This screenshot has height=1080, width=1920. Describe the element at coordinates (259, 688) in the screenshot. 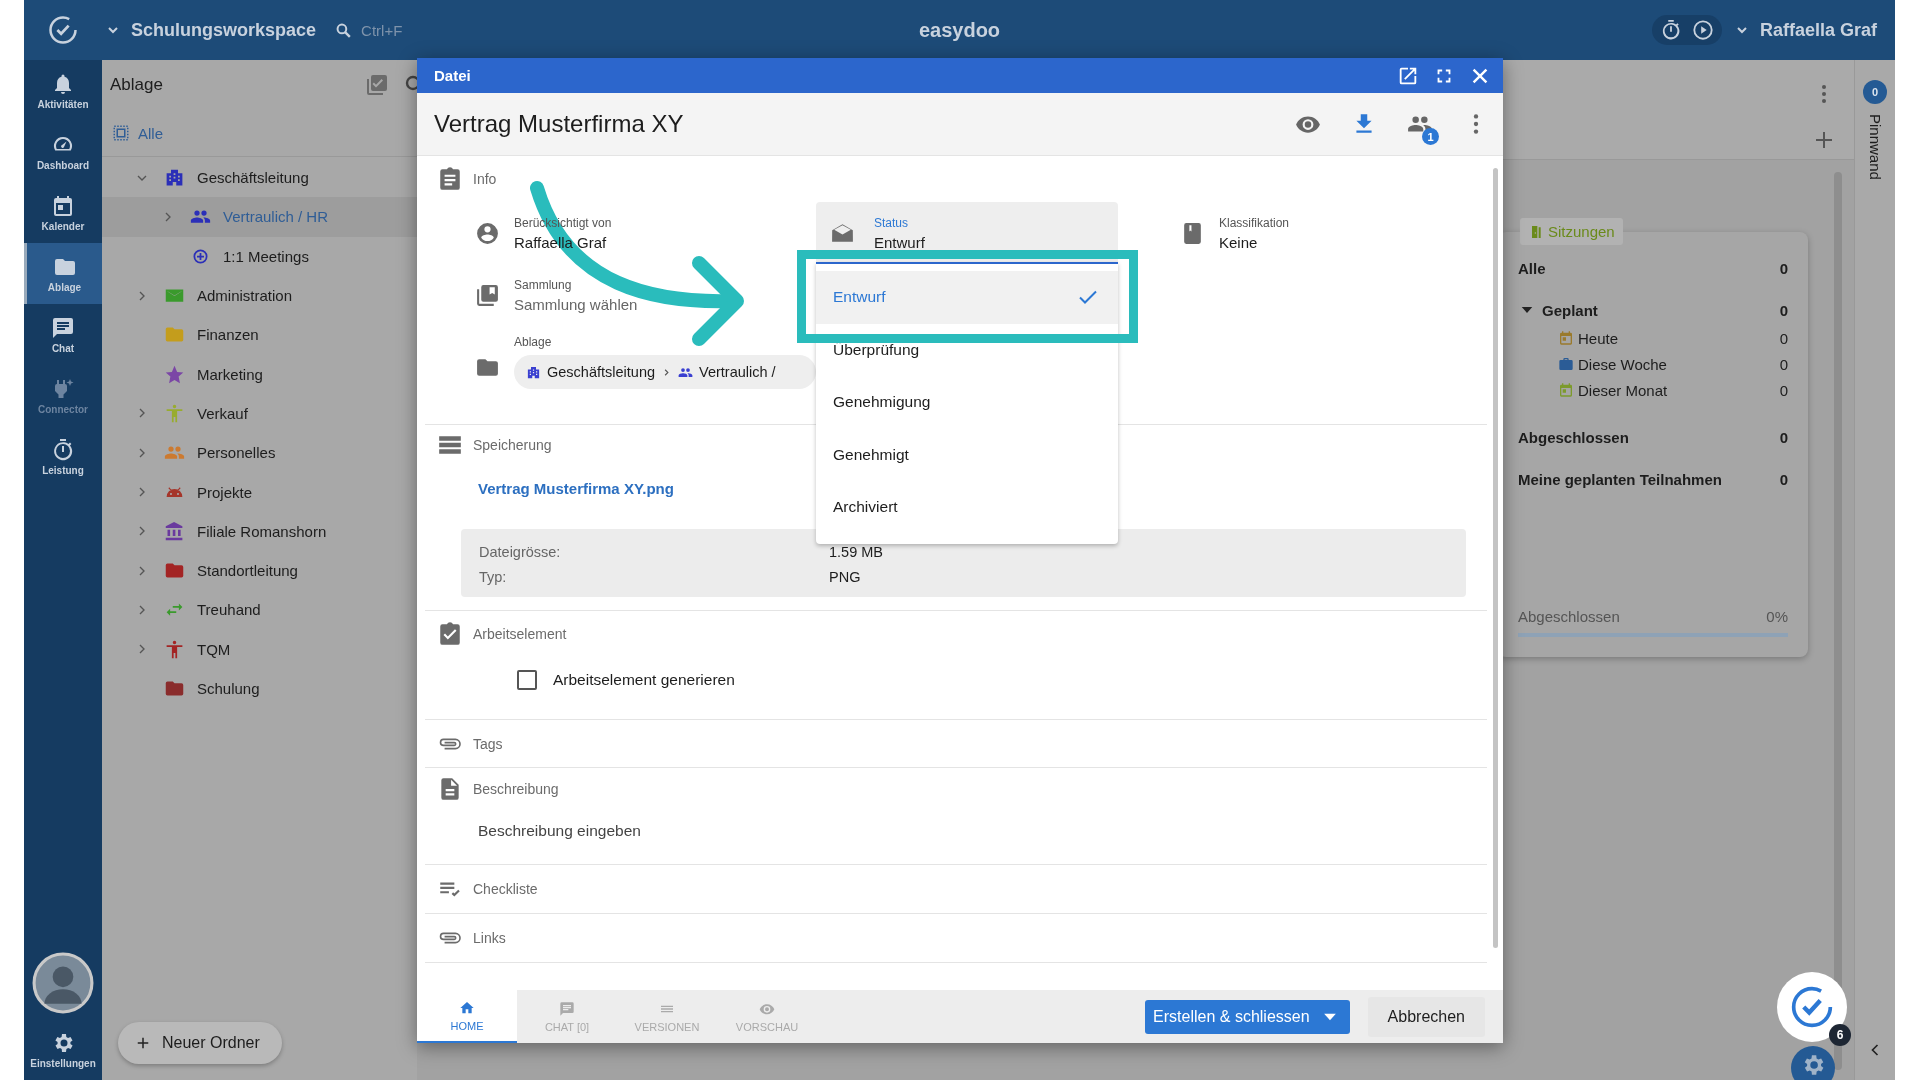

I see `tree-item: Schulung` at that location.